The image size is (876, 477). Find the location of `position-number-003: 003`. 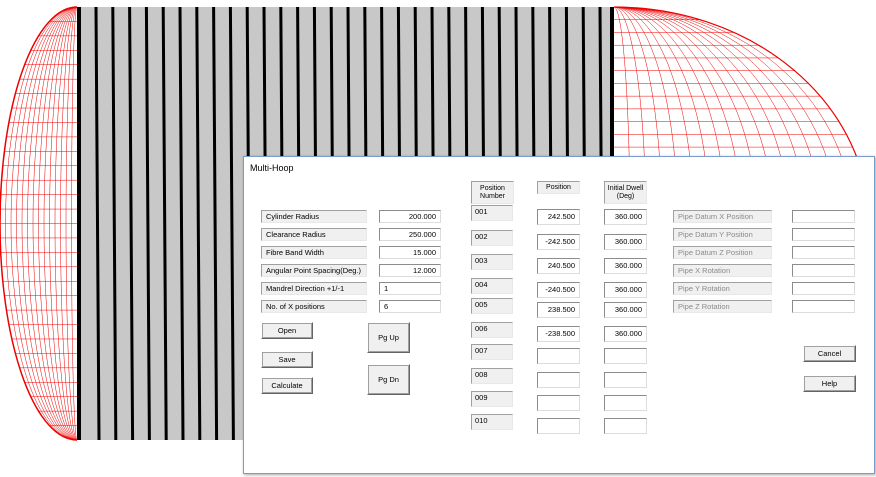

position-number-003: 003 is located at coordinates (492, 262).